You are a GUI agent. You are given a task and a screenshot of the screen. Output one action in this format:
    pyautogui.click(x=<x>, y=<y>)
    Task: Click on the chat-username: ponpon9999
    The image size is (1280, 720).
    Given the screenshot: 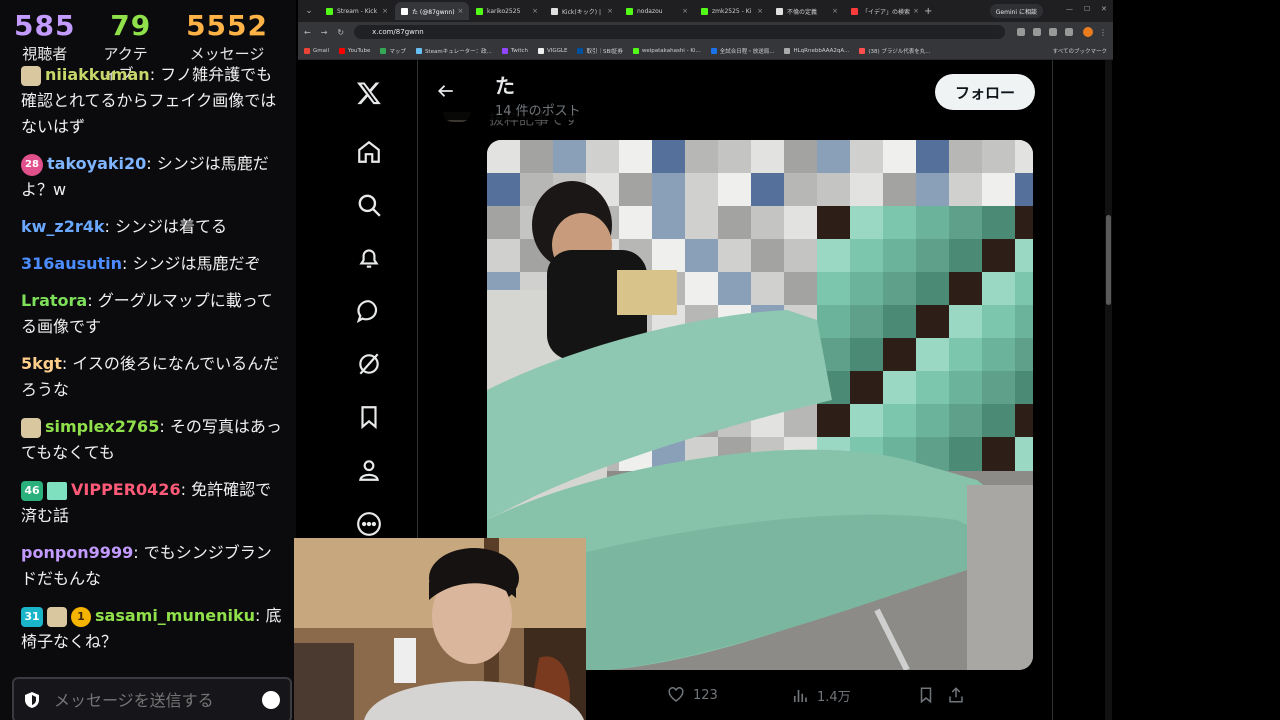 What is the action you would take?
    pyautogui.click(x=77, y=552)
    